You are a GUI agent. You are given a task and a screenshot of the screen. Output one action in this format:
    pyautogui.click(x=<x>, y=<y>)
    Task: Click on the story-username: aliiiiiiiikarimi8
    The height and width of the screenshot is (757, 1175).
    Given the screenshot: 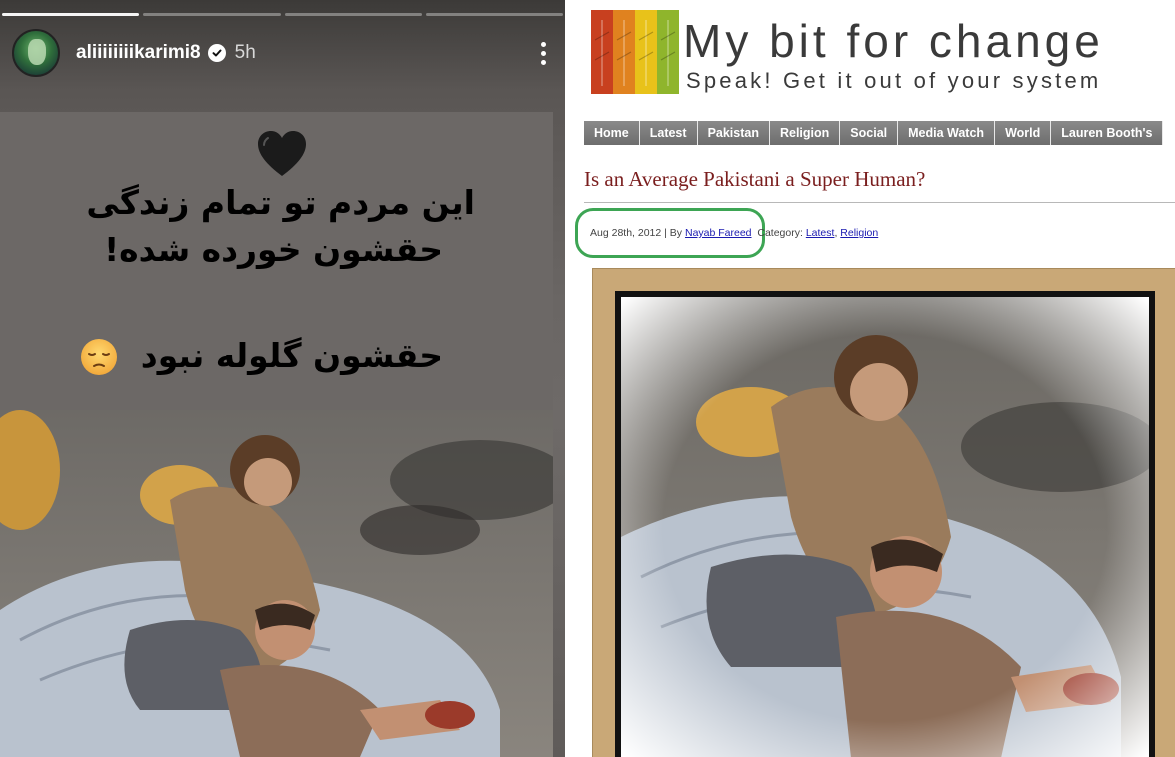 What is the action you would take?
    pyautogui.click(x=138, y=53)
    